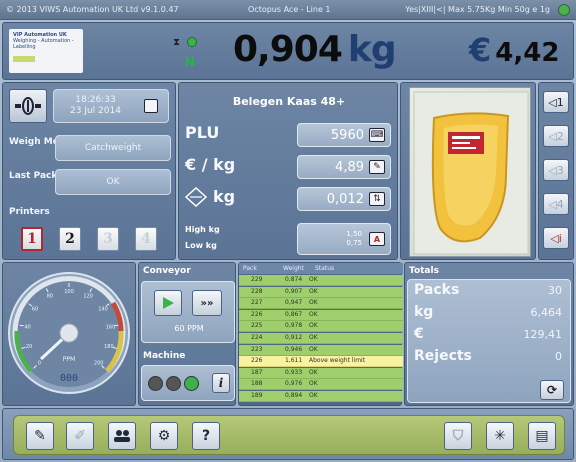  What do you see at coordinates (321, 304) in the screenshot?
I see `table-row: 227 0,947 OK` at bounding box center [321, 304].